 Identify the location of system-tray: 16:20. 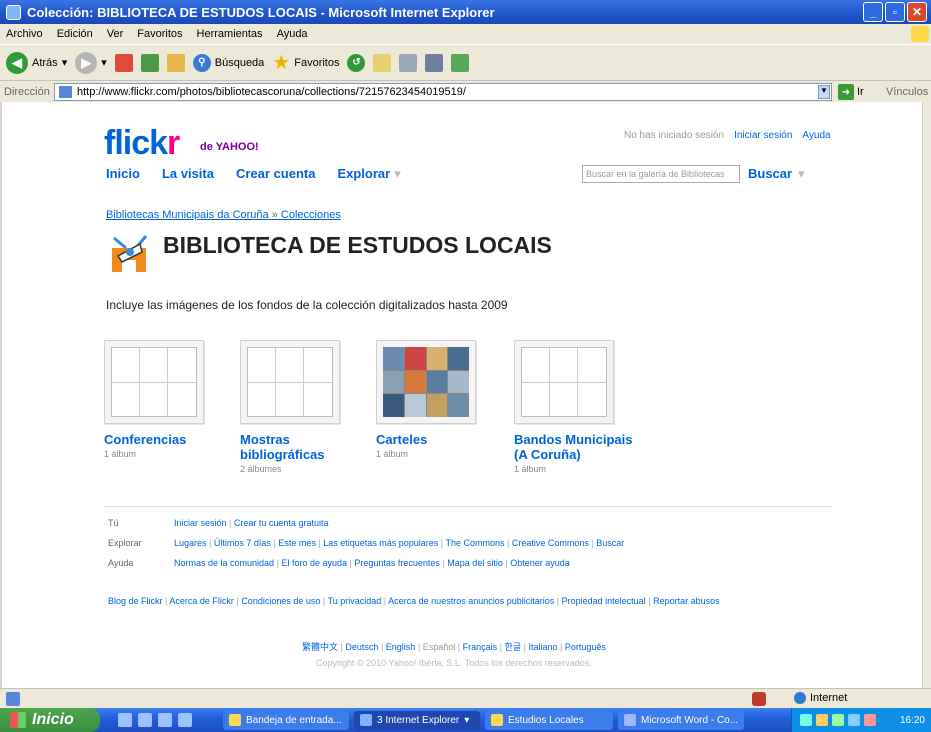
(861, 720).